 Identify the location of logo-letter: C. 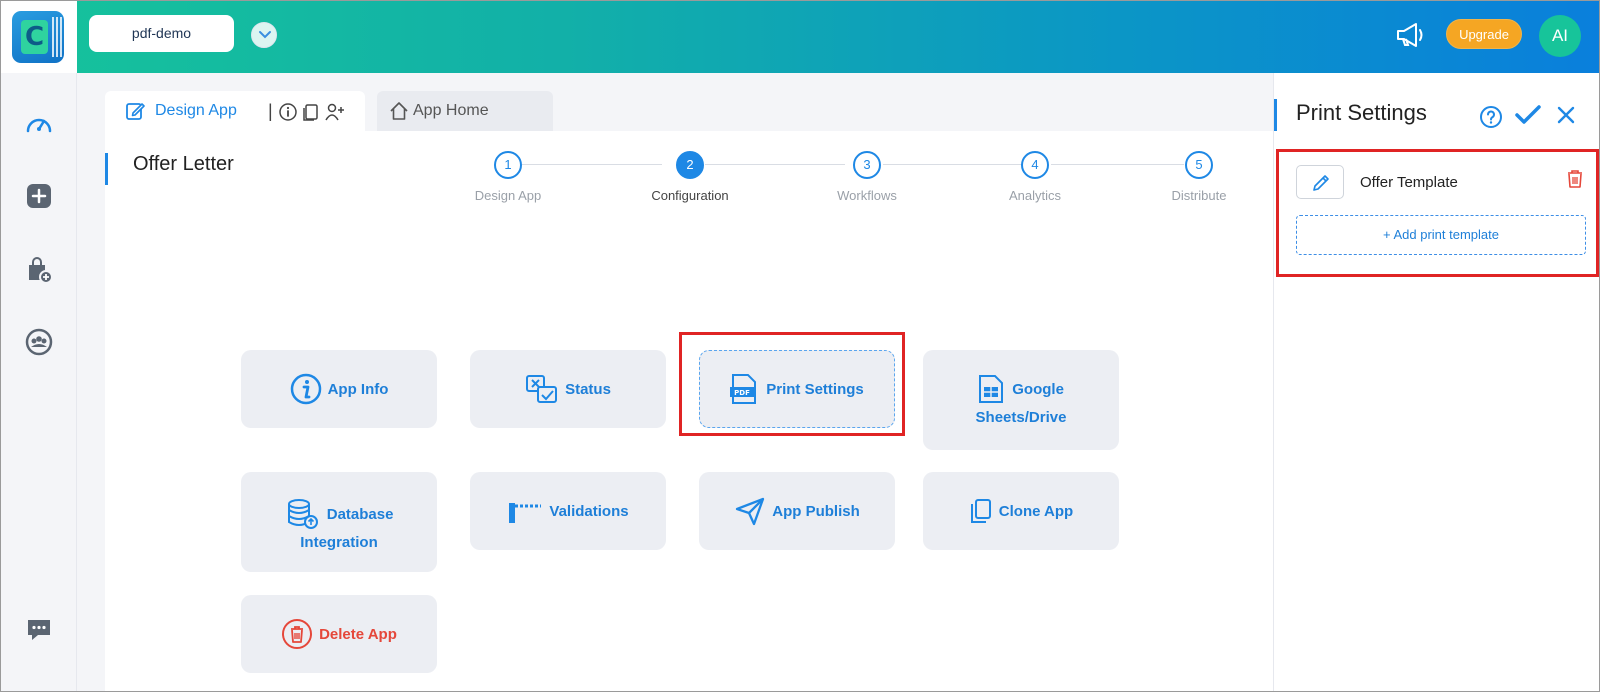
(34, 37).